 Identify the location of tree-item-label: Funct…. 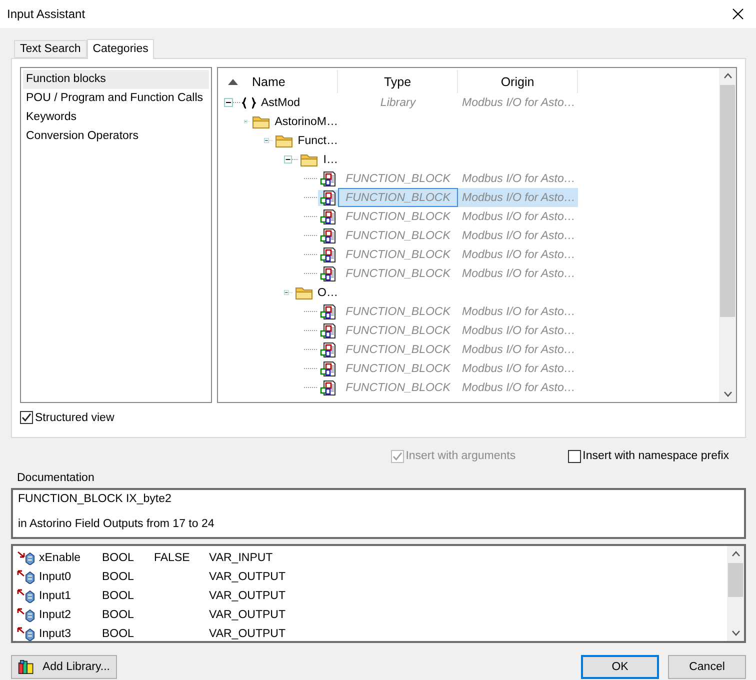
(318, 140).